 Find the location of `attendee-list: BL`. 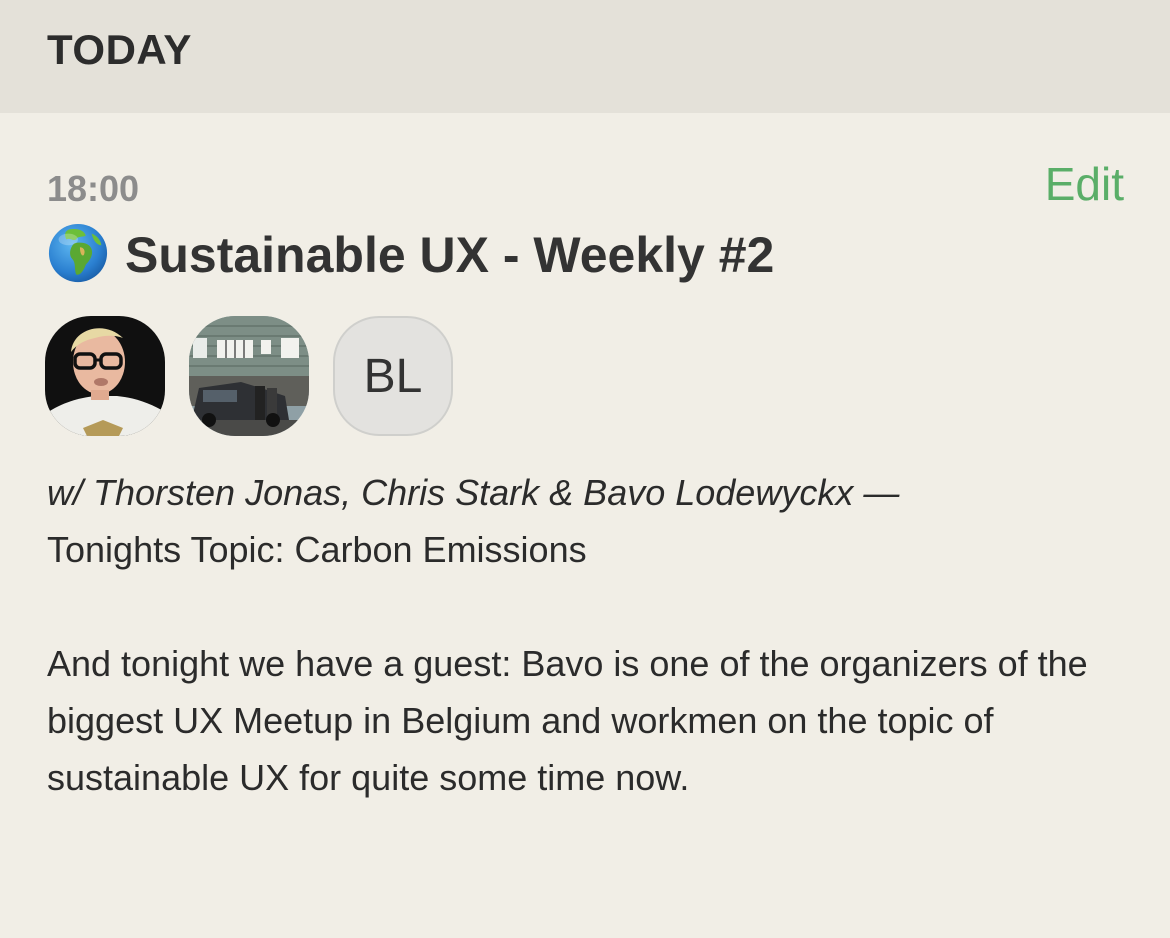

attendee-list: BL is located at coordinates (261, 376).